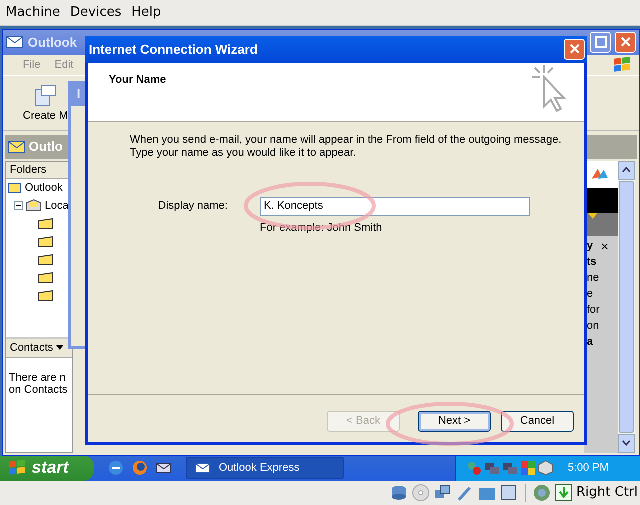 The image size is (640, 505). I want to click on message-text: on Contacts, so click(39, 390).